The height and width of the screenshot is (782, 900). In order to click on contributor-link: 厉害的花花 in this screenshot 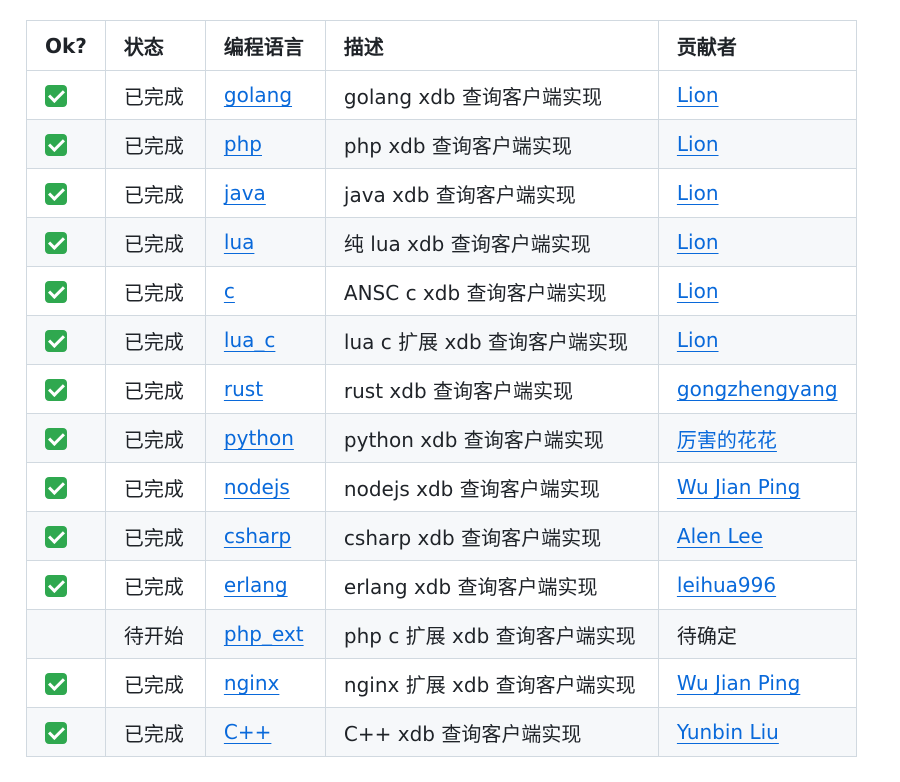, I will do `click(727, 440)`.